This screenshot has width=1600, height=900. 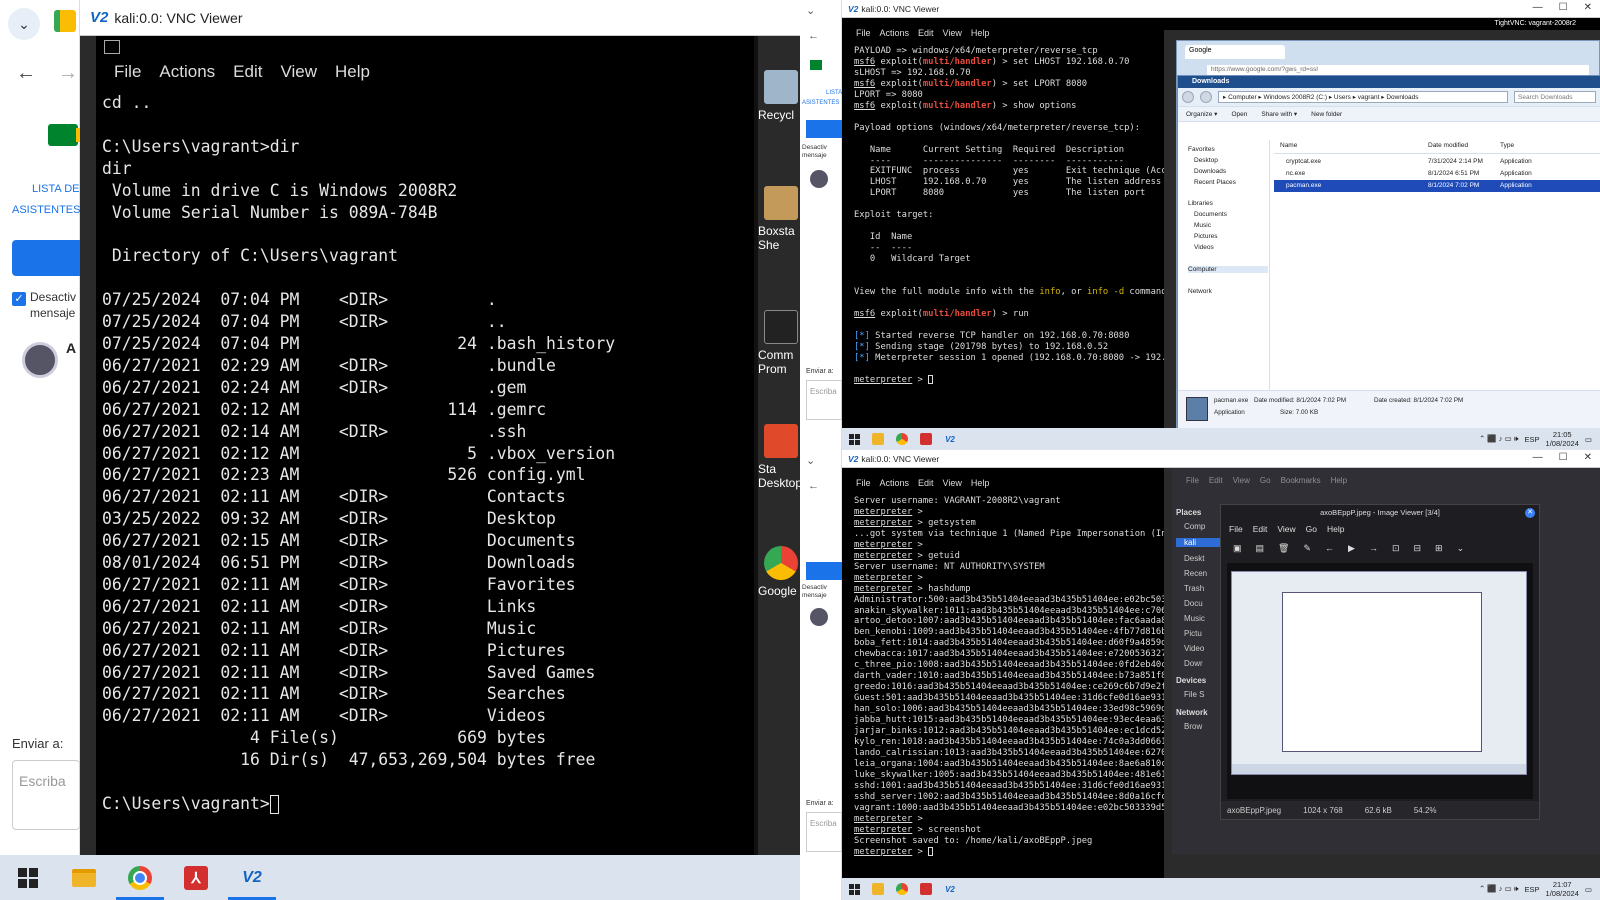 What do you see at coordinates (1398, 70) in the screenshot?
I see `url-bar: https://www.google.com/?gws_rd=ssl` at bounding box center [1398, 70].